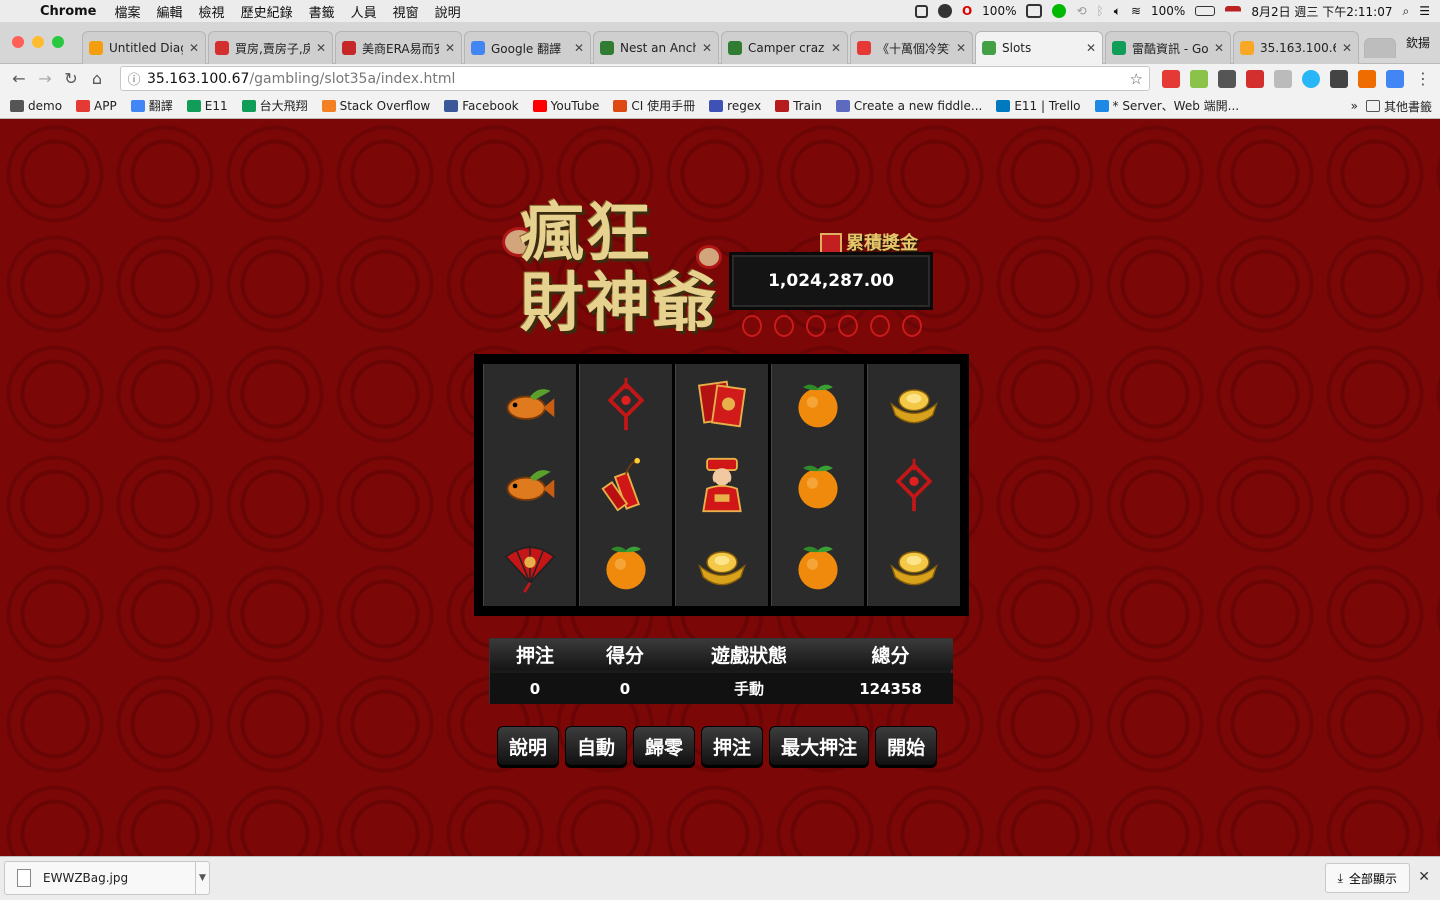 This screenshot has width=1440, height=900. Describe the element at coordinates (1168, 47) in the screenshot. I see `browser-tab: 雷酷資訊 - Google ✕` at that location.